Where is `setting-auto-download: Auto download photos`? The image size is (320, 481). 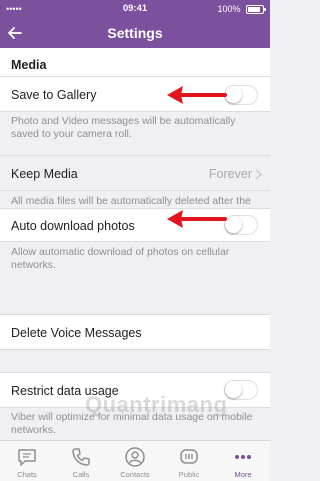
setting-auto-download: Auto download photos is located at coordinates (135, 225).